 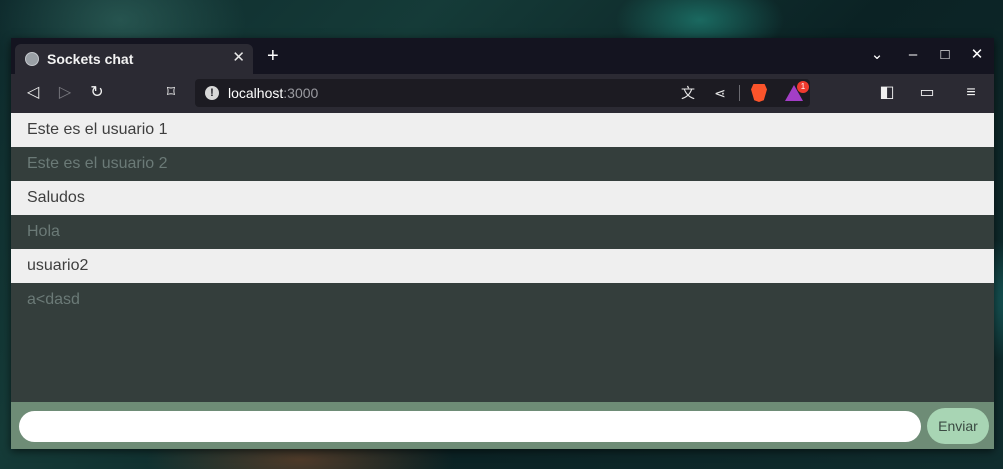 I want to click on site-info-icon: !, so click(x=212, y=93).